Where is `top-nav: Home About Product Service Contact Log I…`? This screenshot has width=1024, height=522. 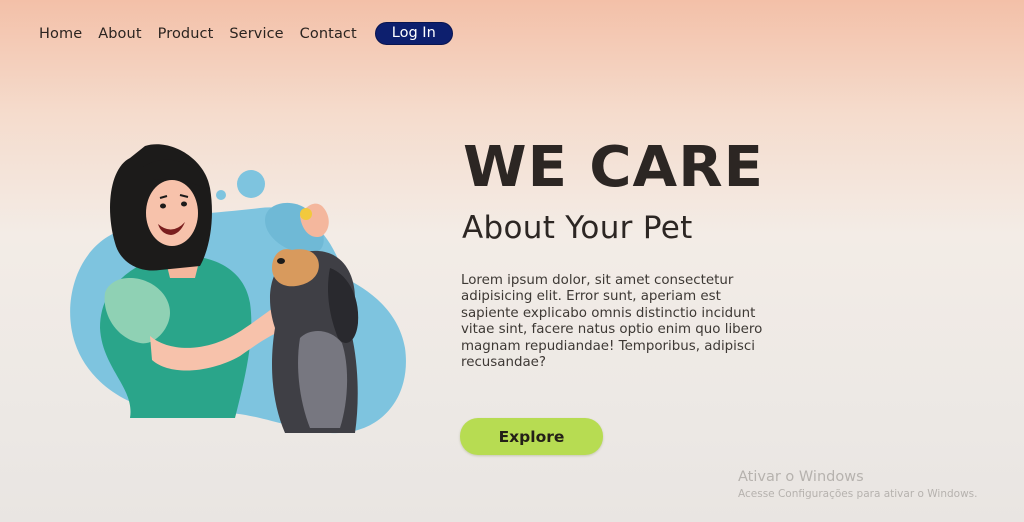
top-nav: Home About Product Service Contact Log I… is located at coordinates (246, 33).